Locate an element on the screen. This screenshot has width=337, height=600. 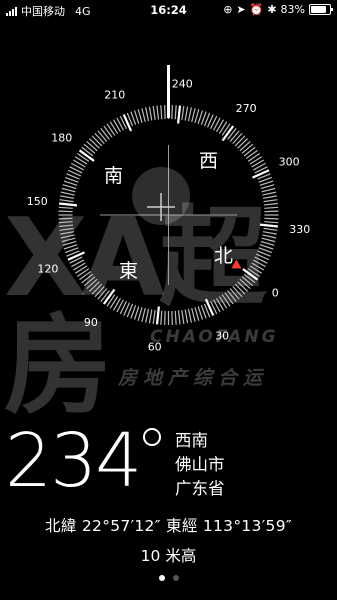
cardinal-north: 北 is located at coordinates (223, 256).